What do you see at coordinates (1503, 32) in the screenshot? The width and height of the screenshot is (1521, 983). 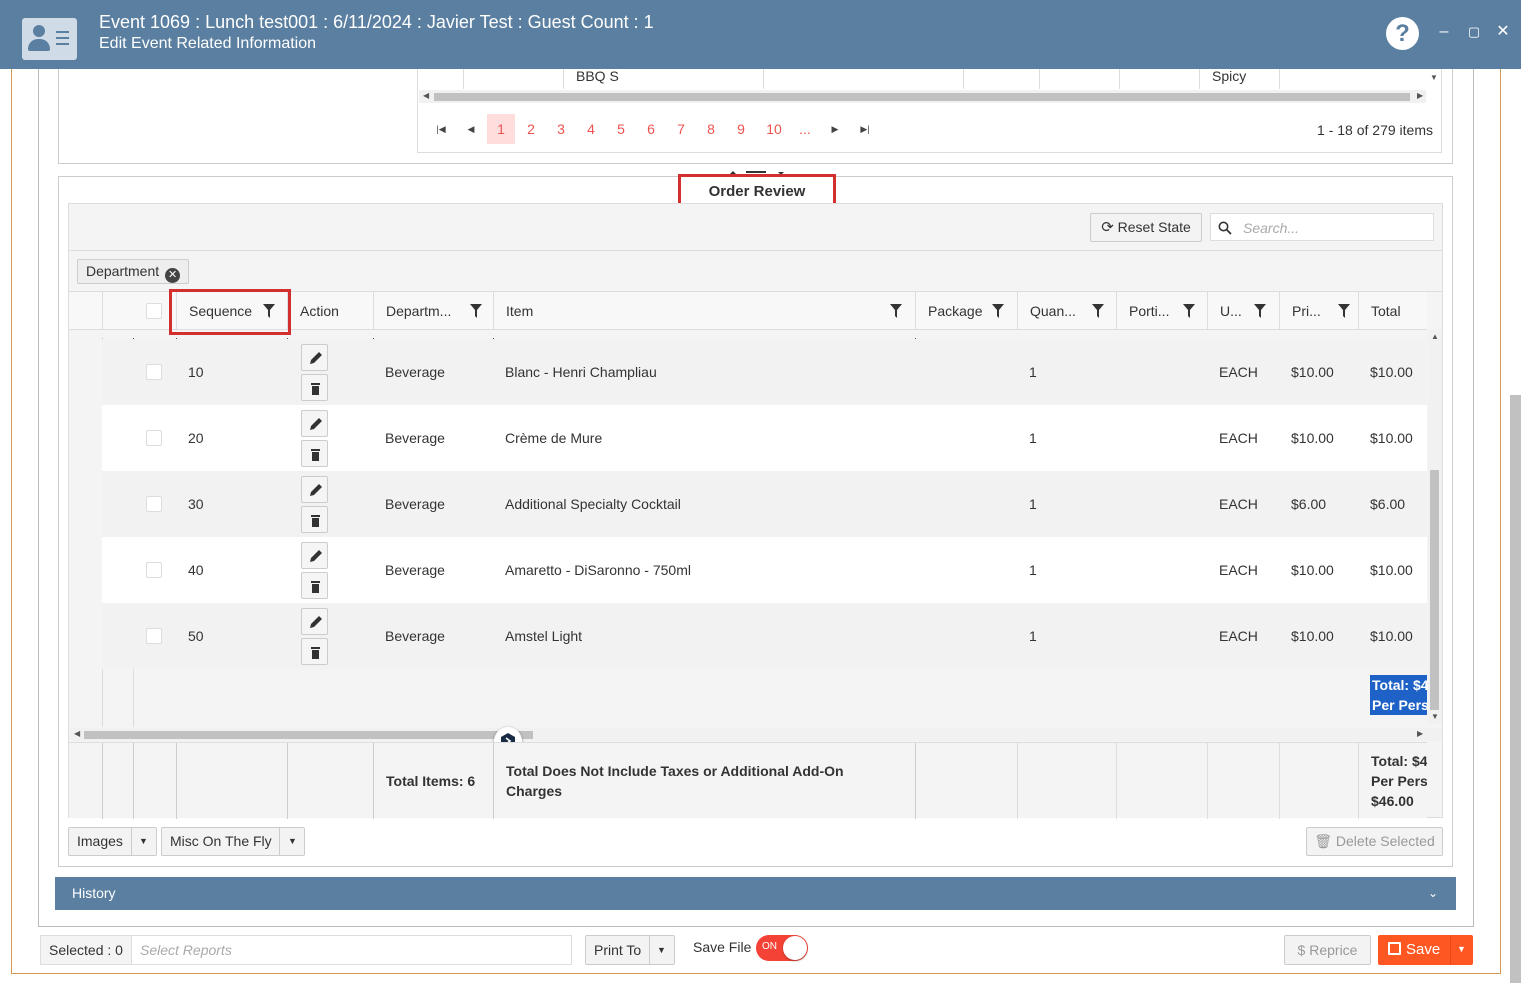 I see `close-button: ✕` at bounding box center [1503, 32].